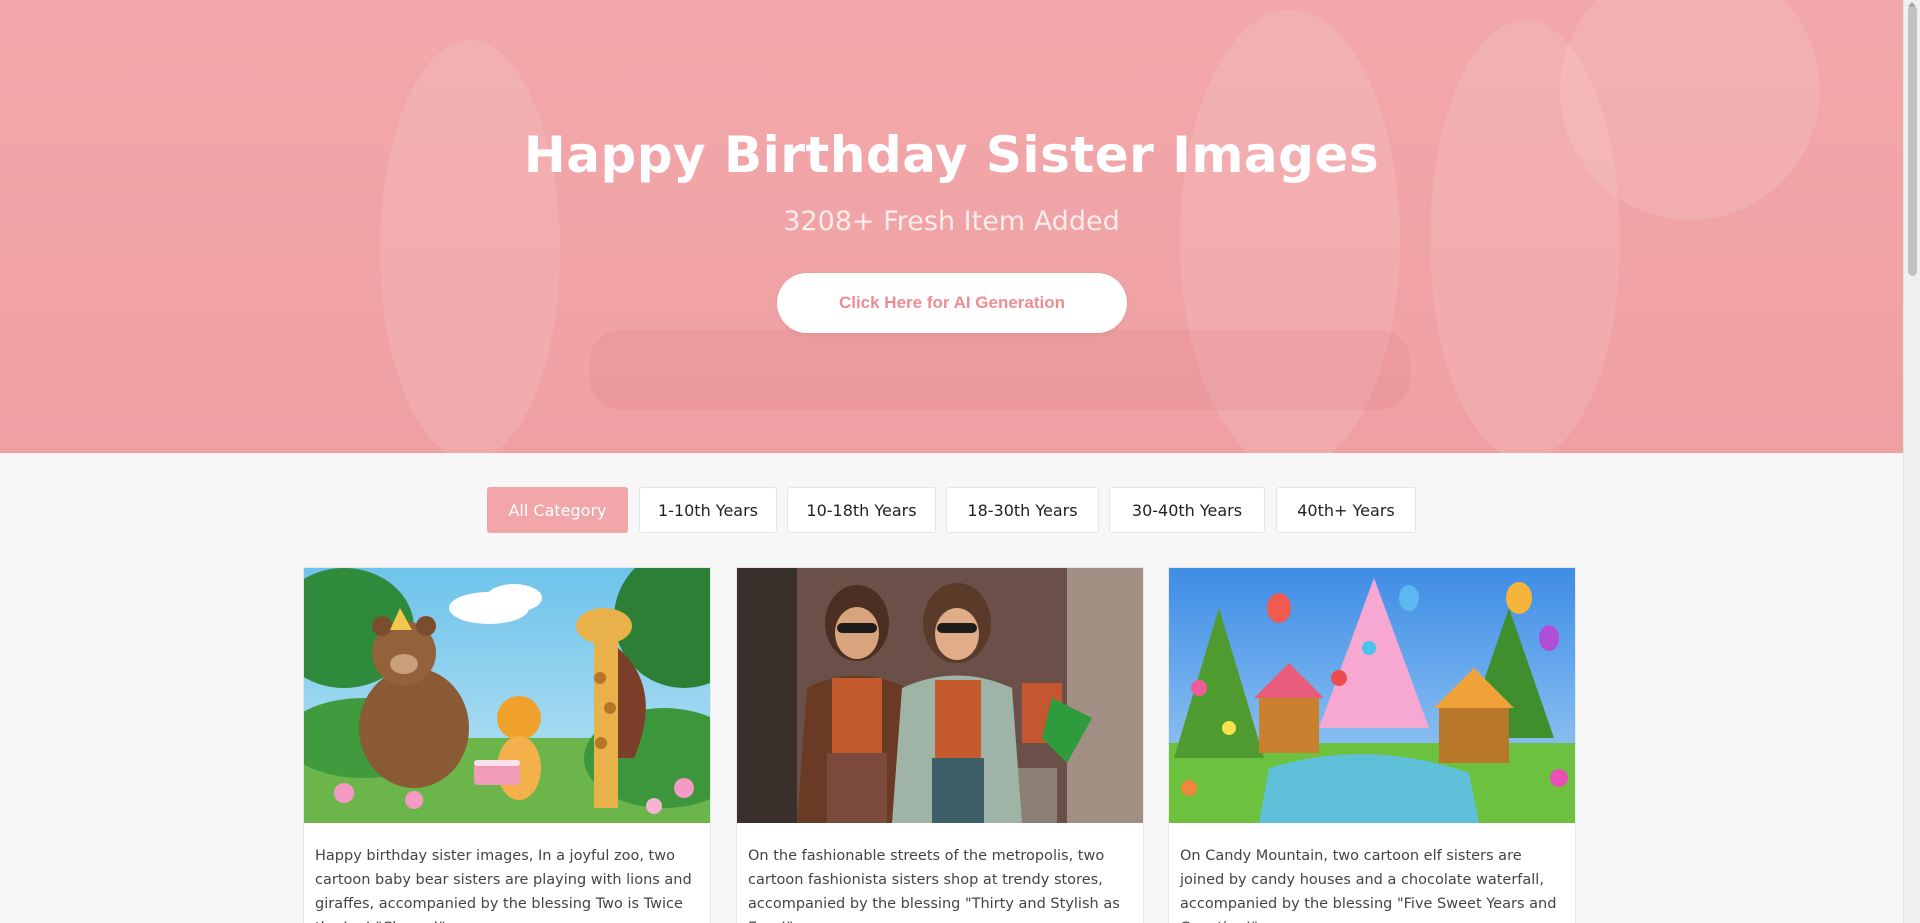 The height and width of the screenshot is (923, 1920). What do you see at coordinates (1022, 510) in the screenshot?
I see `filter-18-30th-years: 18-30th Years` at bounding box center [1022, 510].